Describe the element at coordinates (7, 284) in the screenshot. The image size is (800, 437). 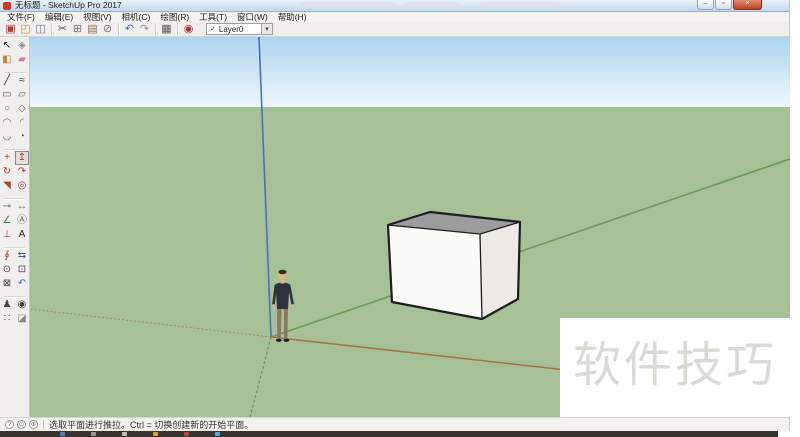
I see `zoom-extents-tool: ⊠` at that location.